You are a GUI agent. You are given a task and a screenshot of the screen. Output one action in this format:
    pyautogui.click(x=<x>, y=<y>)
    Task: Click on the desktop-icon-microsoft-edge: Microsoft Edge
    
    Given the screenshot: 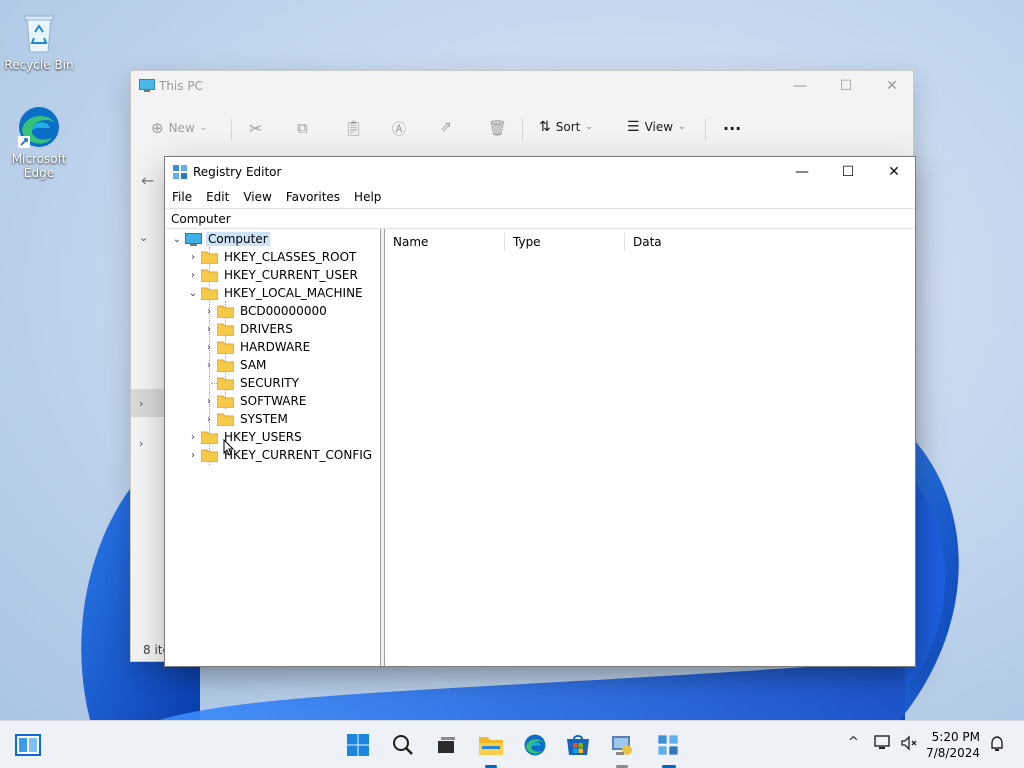 What is the action you would take?
    pyautogui.click(x=39, y=142)
    